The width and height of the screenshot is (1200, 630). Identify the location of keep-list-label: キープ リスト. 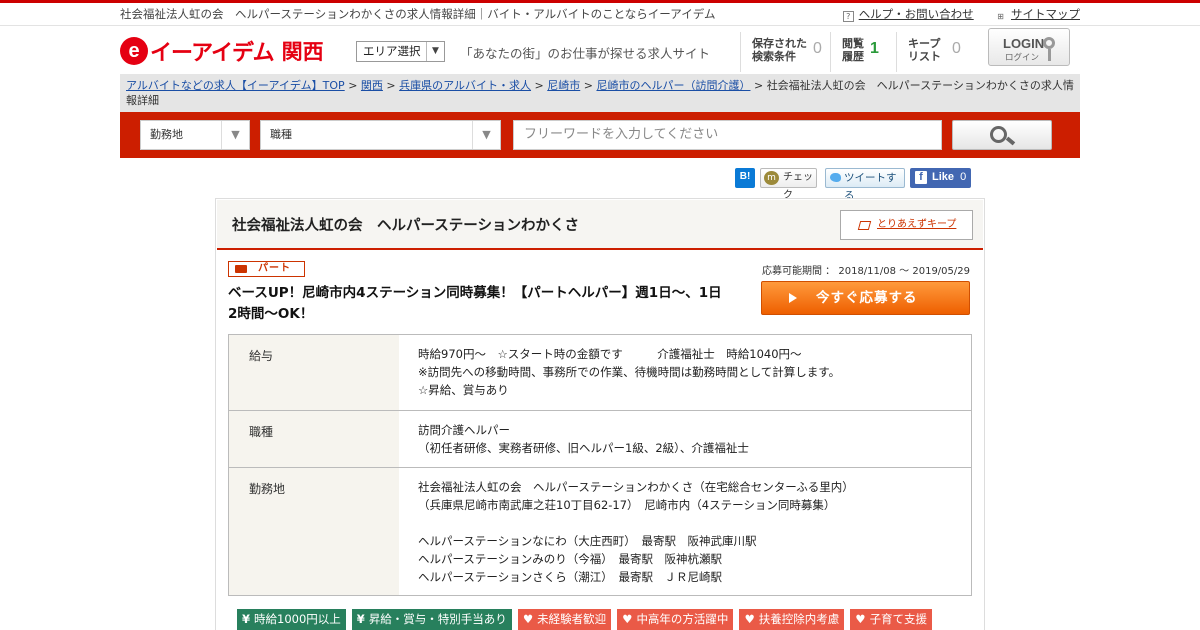
(924, 50).